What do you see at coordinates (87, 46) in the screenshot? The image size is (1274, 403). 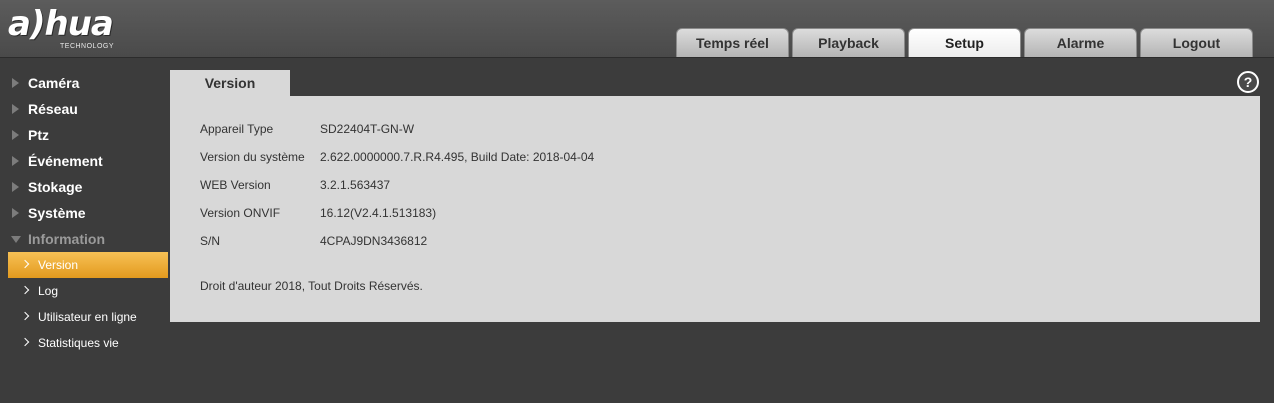 I see `logo-subtitle: TECHNOLOGY` at bounding box center [87, 46].